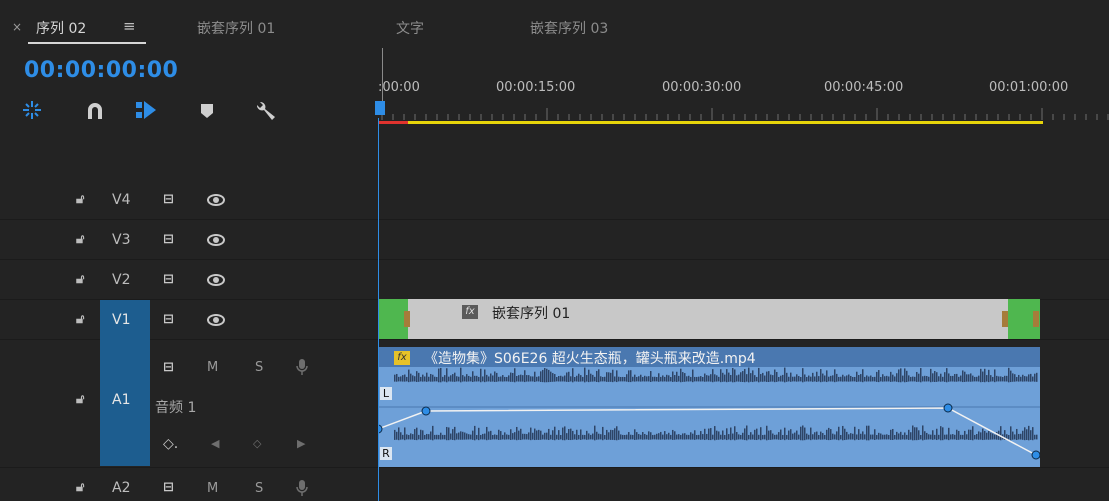  What do you see at coordinates (531, 314) in the screenshot?
I see `clip-label: 嵌套序列 01` at bounding box center [531, 314].